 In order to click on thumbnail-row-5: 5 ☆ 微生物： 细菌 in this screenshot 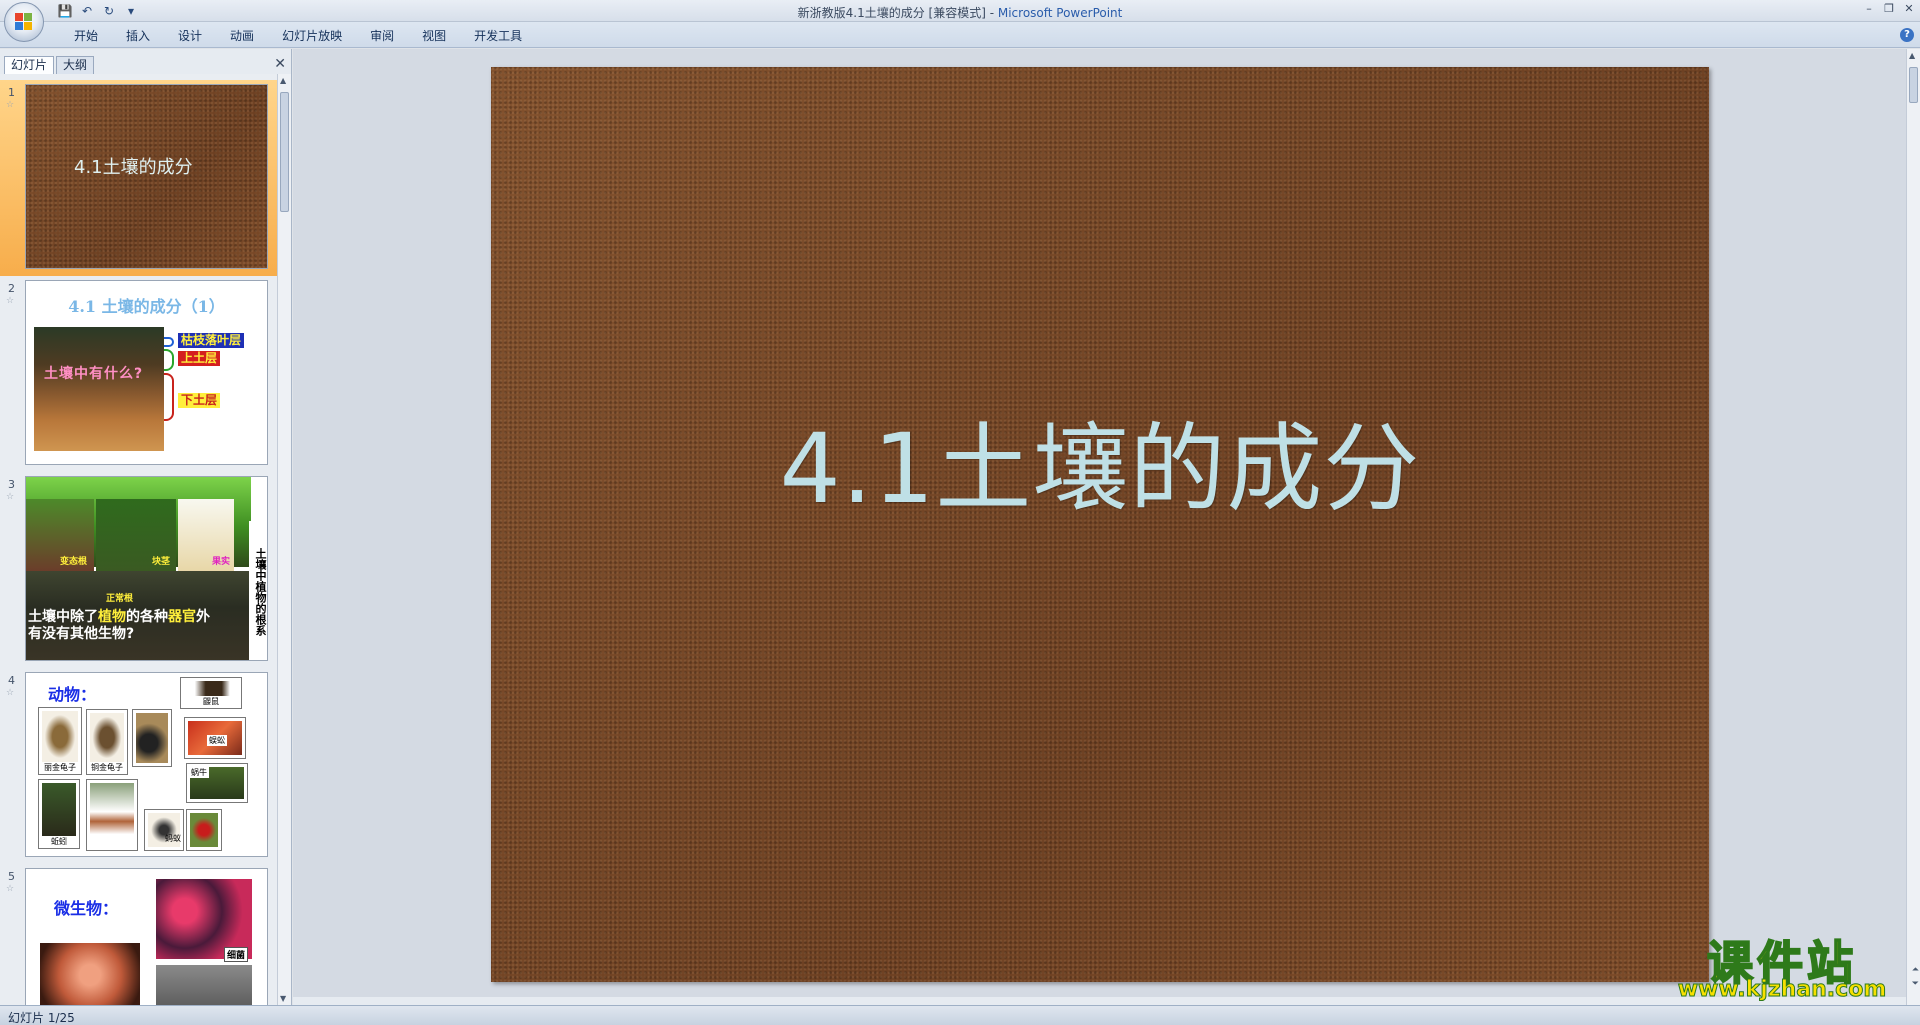, I will do `click(139, 934)`.